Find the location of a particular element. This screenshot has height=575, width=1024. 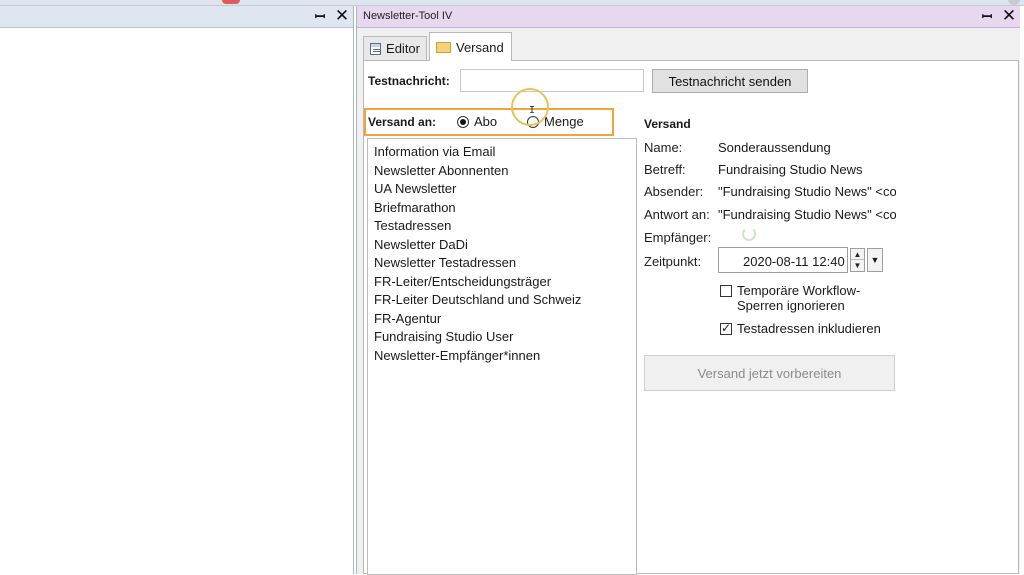

radio-button-checked is located at coordinates (463, 121).